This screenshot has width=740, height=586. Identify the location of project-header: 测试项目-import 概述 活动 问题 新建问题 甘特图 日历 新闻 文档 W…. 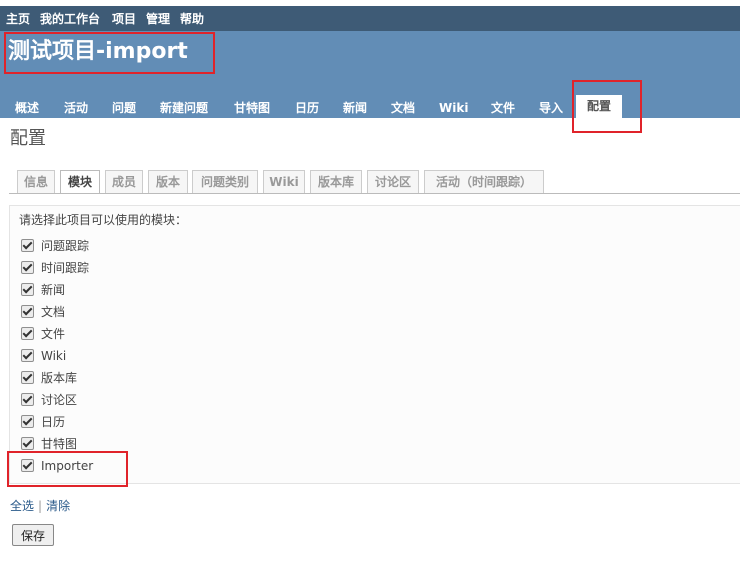
(370, 74).